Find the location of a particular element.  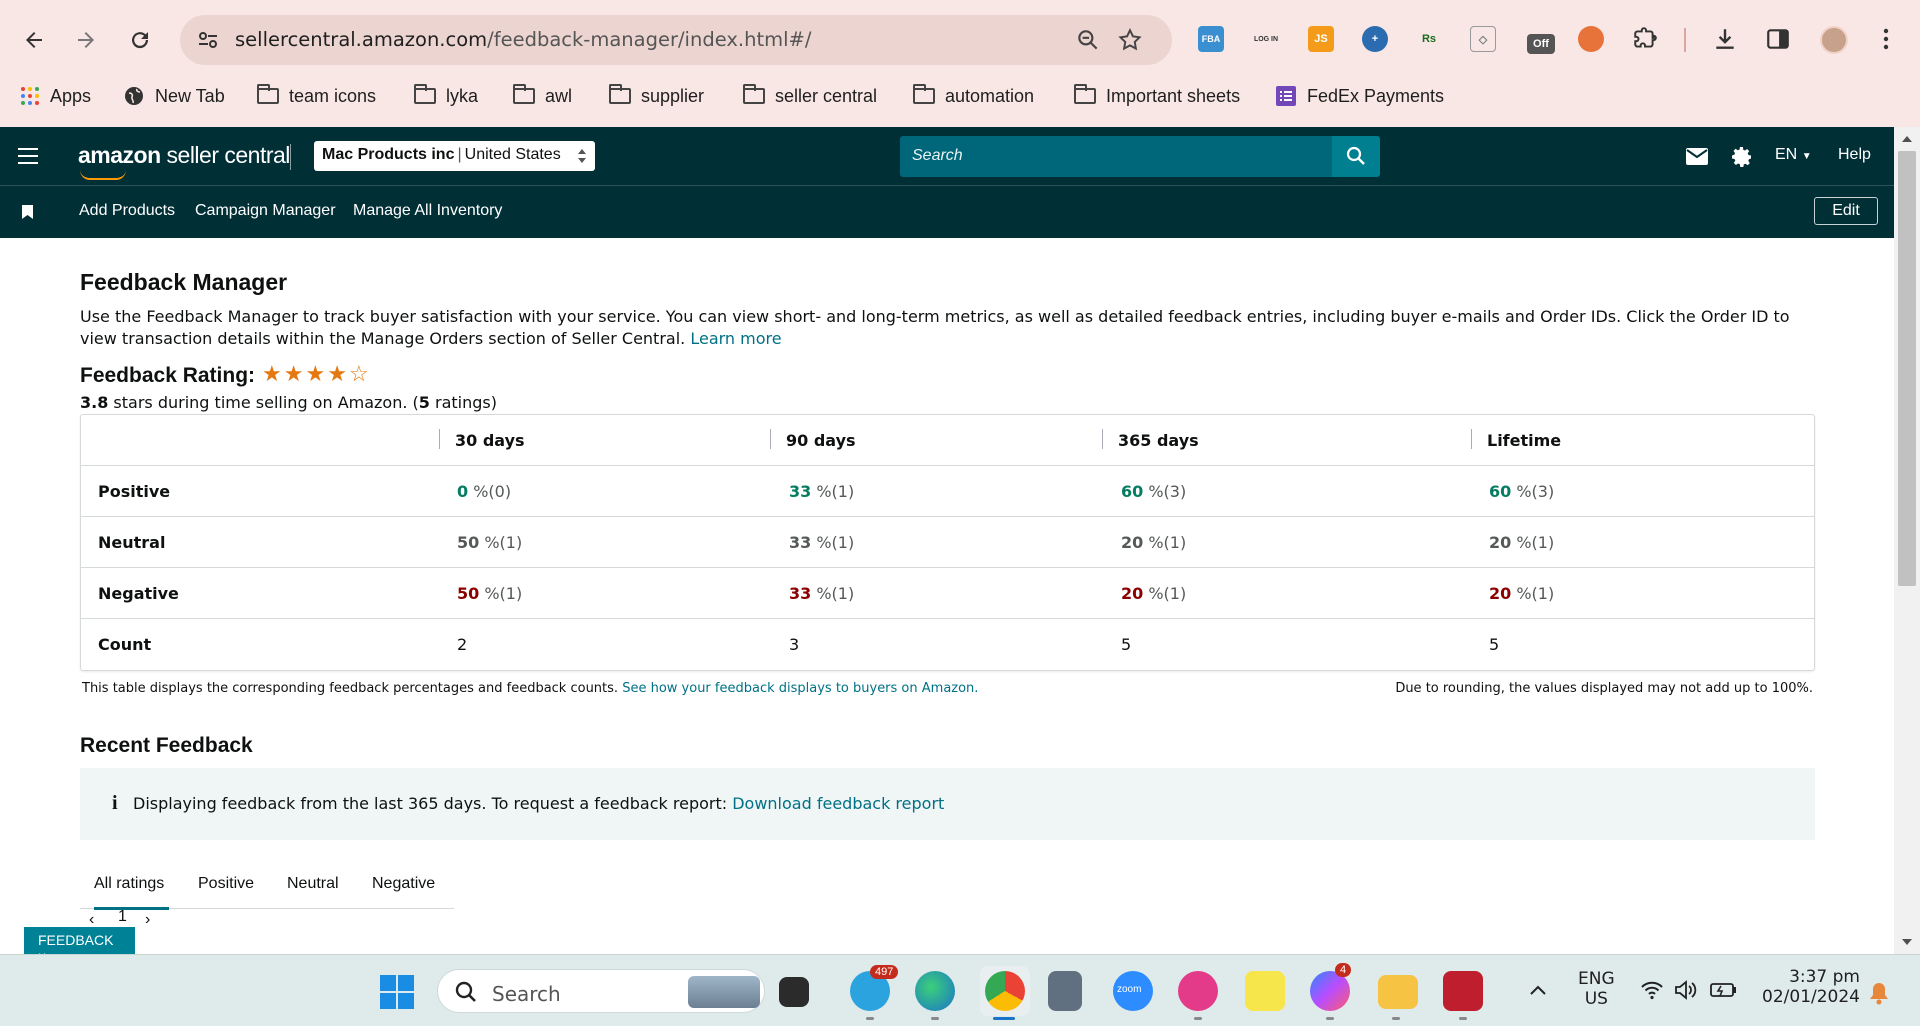

feedback-tab-button: FEEDBACK × is located at coordinates (79, 945).